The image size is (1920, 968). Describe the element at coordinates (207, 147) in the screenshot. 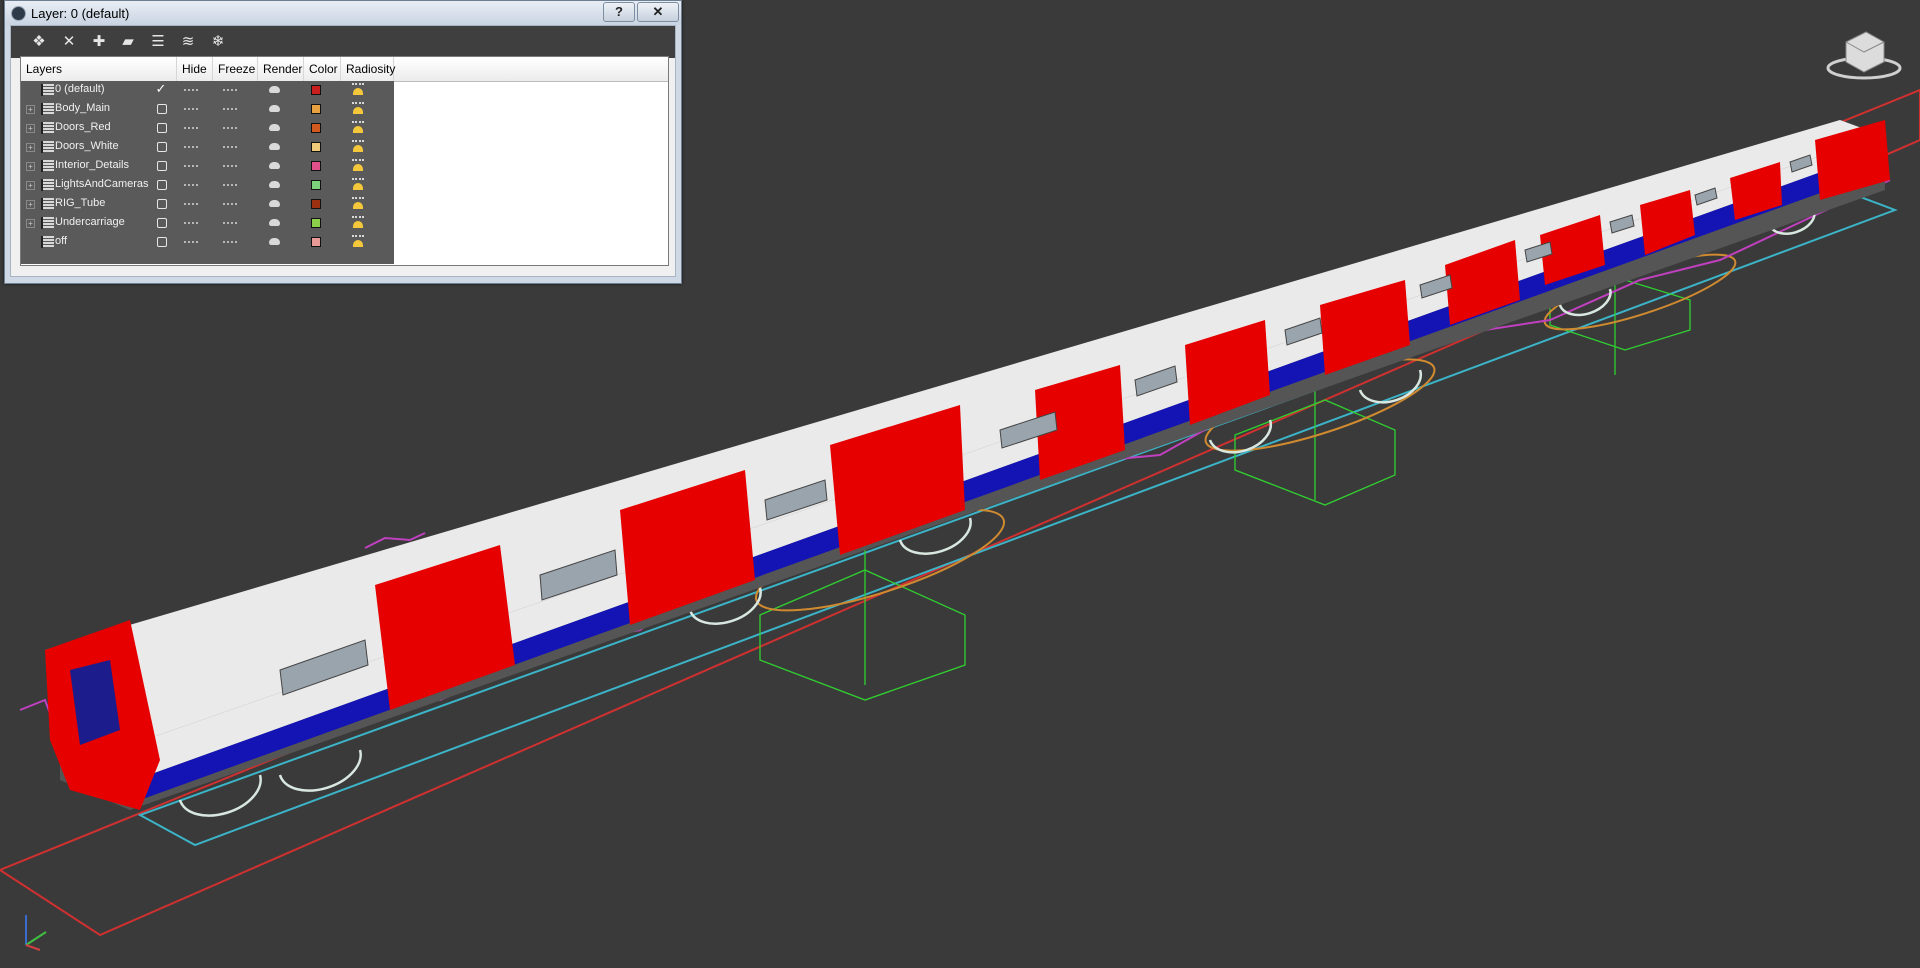

I see `layer-row: + Doors_White` at that location.